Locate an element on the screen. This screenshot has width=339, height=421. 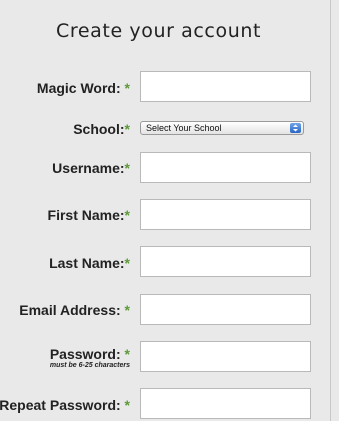
username-label: Username:* is located at coordinates (91, 168).